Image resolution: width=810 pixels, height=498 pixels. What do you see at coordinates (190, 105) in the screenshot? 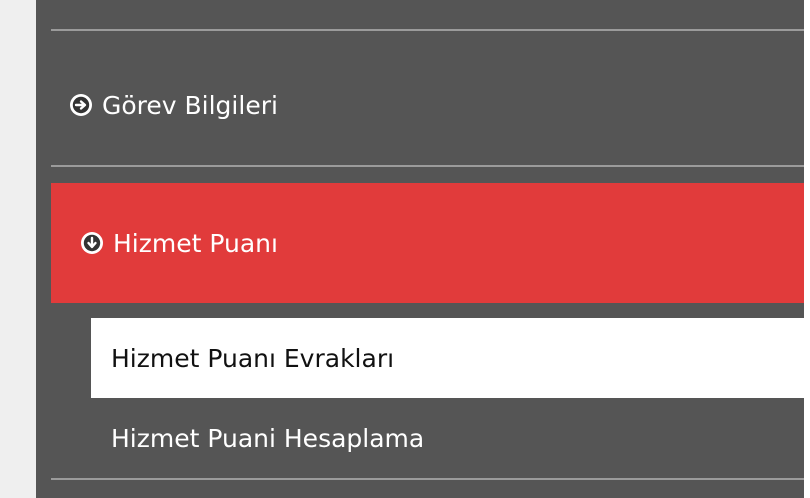
I see `menu-item-label: Görev Bilgileri` at bounding box center [190, 105].